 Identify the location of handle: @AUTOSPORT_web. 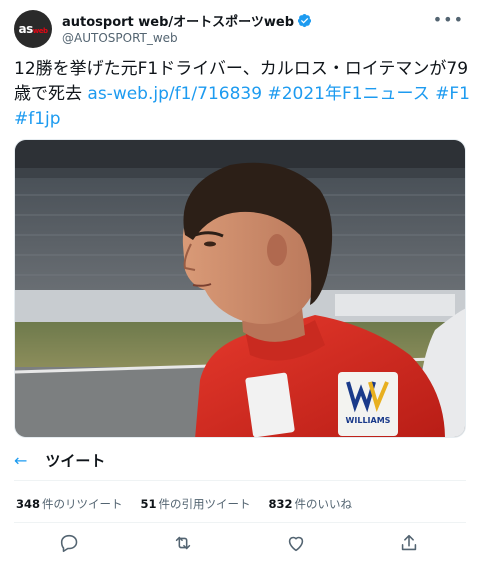
(120, 38).